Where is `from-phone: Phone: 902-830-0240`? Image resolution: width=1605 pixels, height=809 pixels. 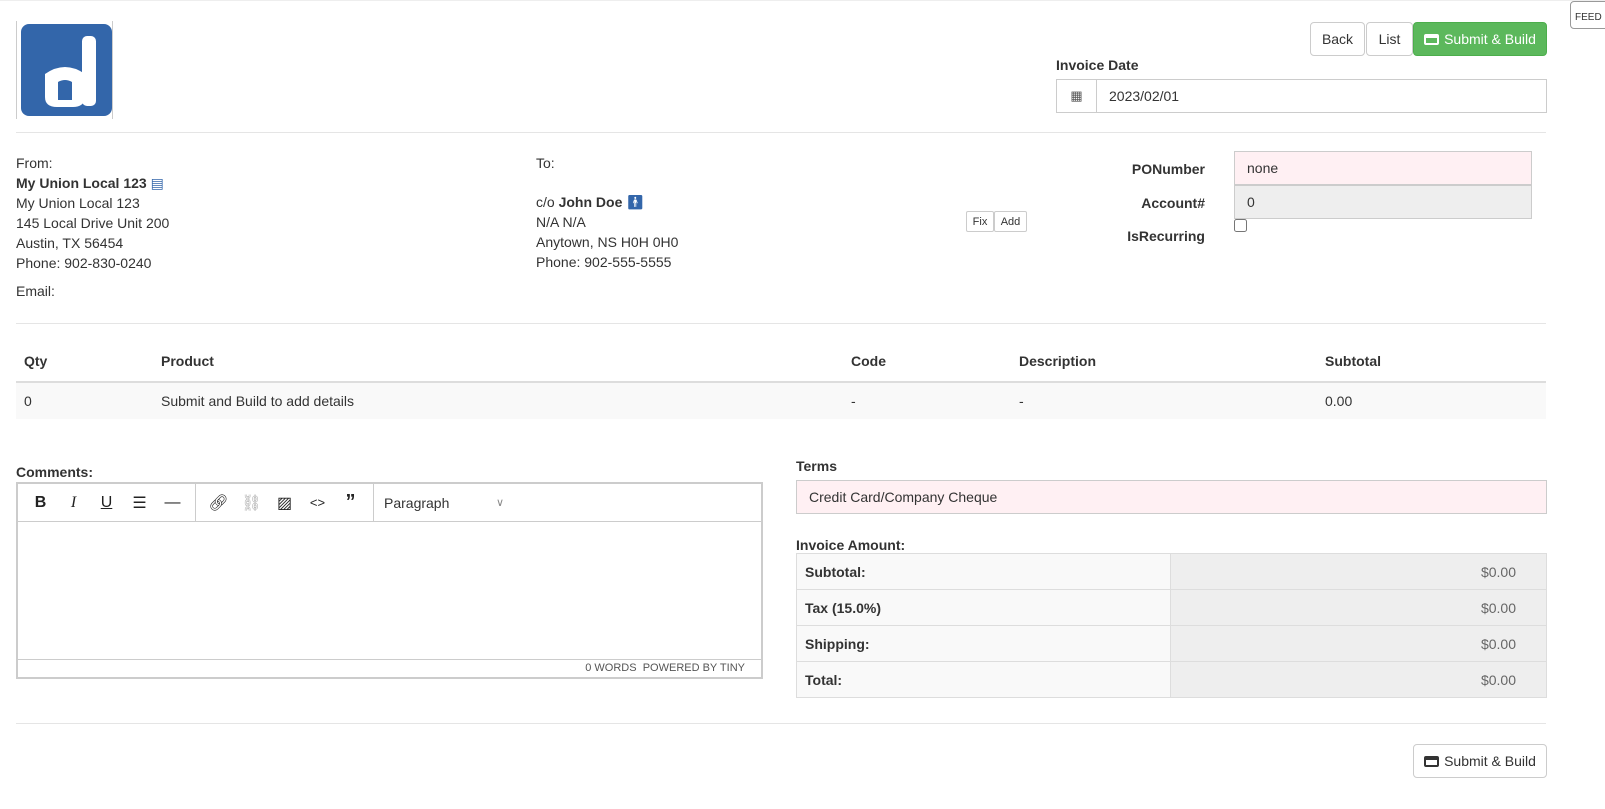 from-phone: Phone: 902-830-0240 is located at coordinates (84, 263).